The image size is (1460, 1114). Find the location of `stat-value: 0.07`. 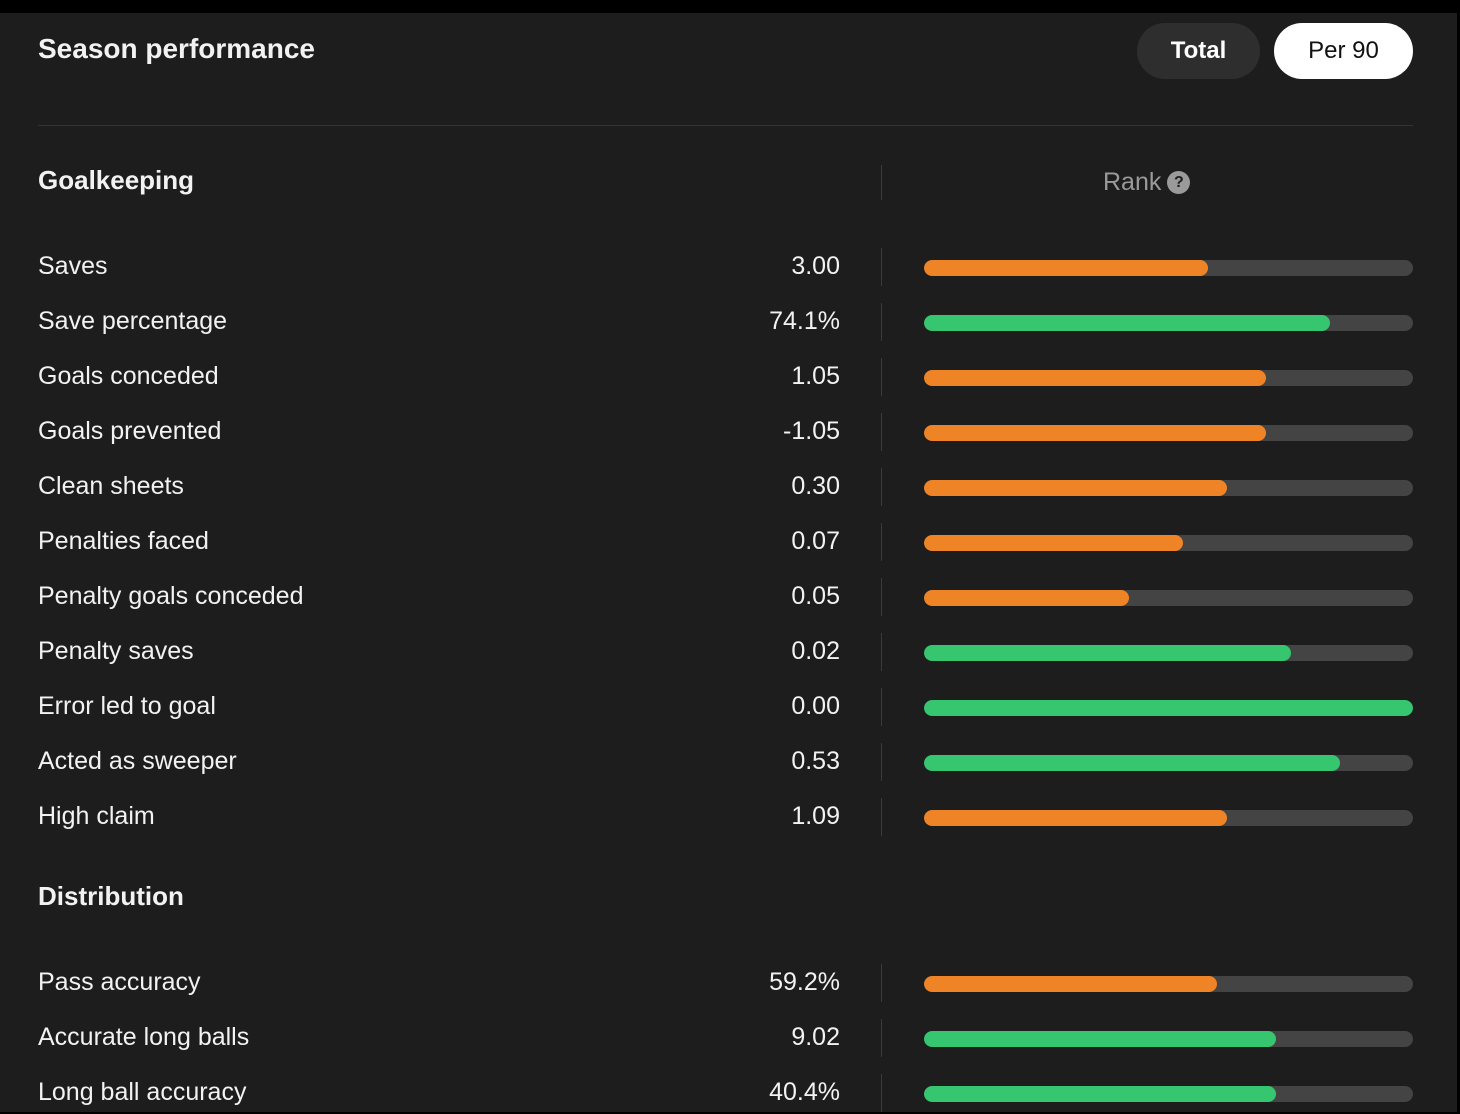

stat-value: 0.07 is located at coordinates (815, 541).